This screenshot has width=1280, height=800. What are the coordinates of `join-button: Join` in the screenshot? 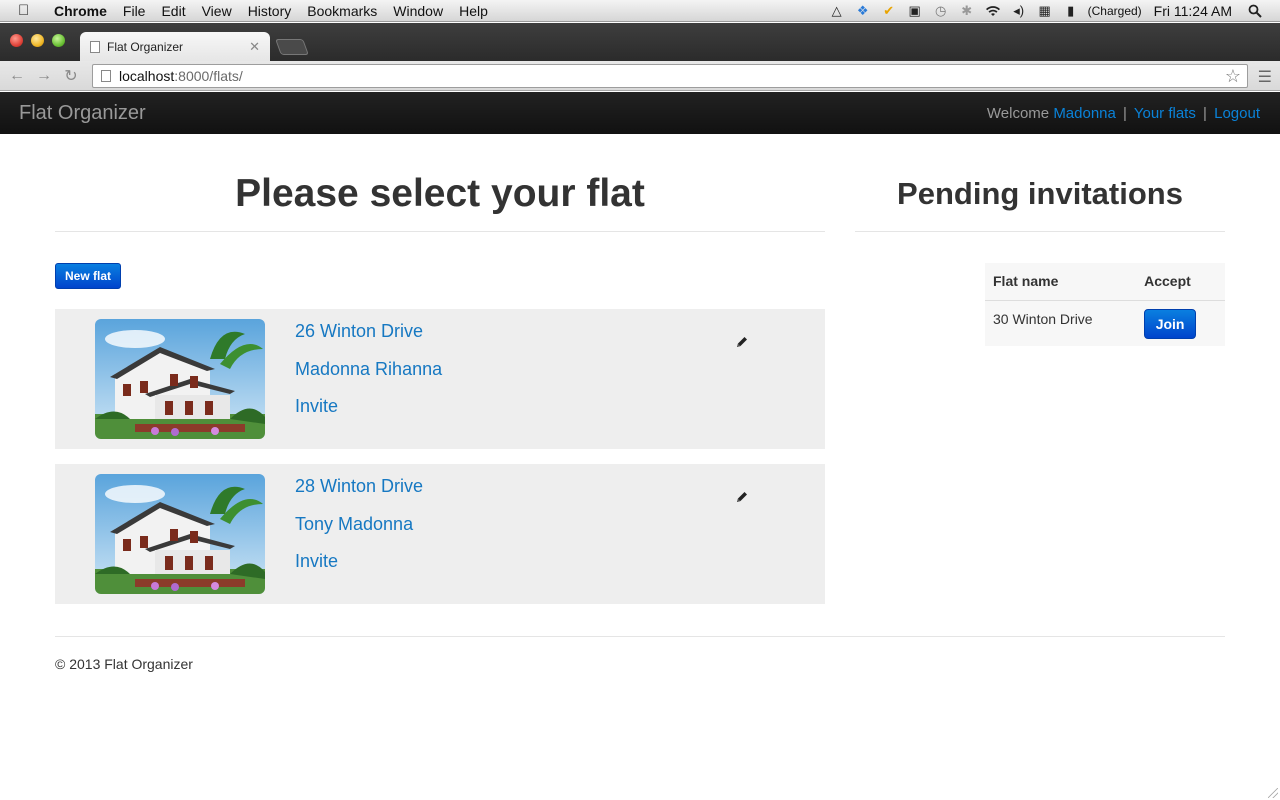 It's located at (1170, 323).